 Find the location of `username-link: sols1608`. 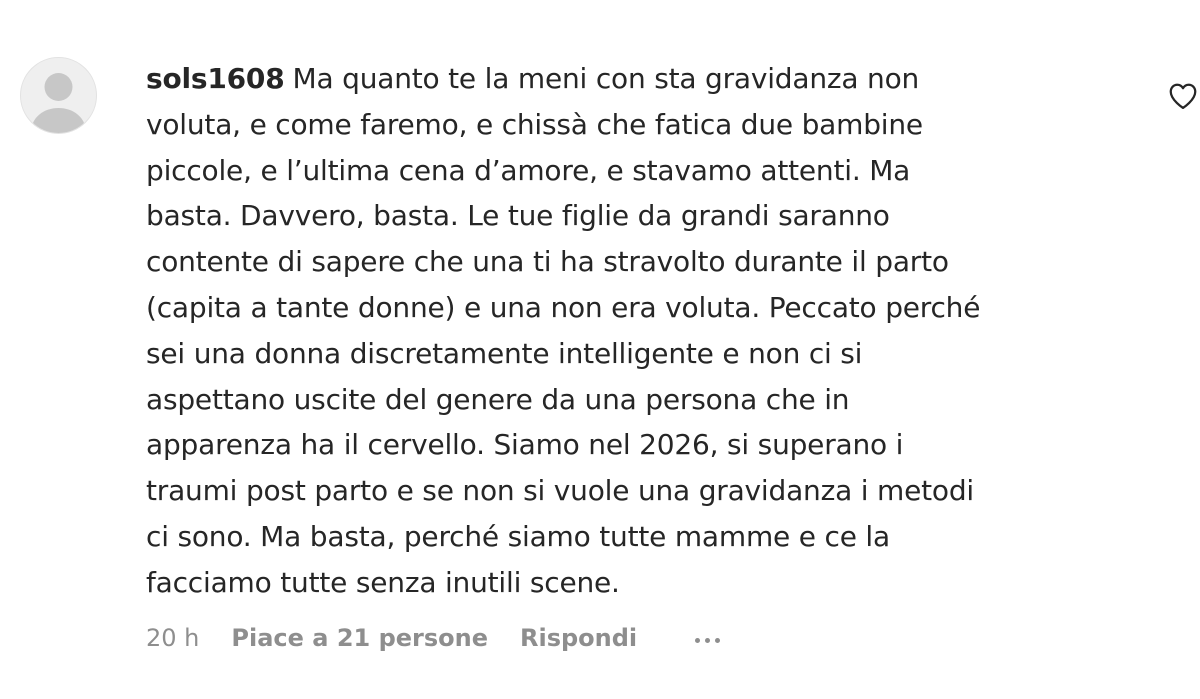

username-link: sols1608 is located at coordinates (215, 78).